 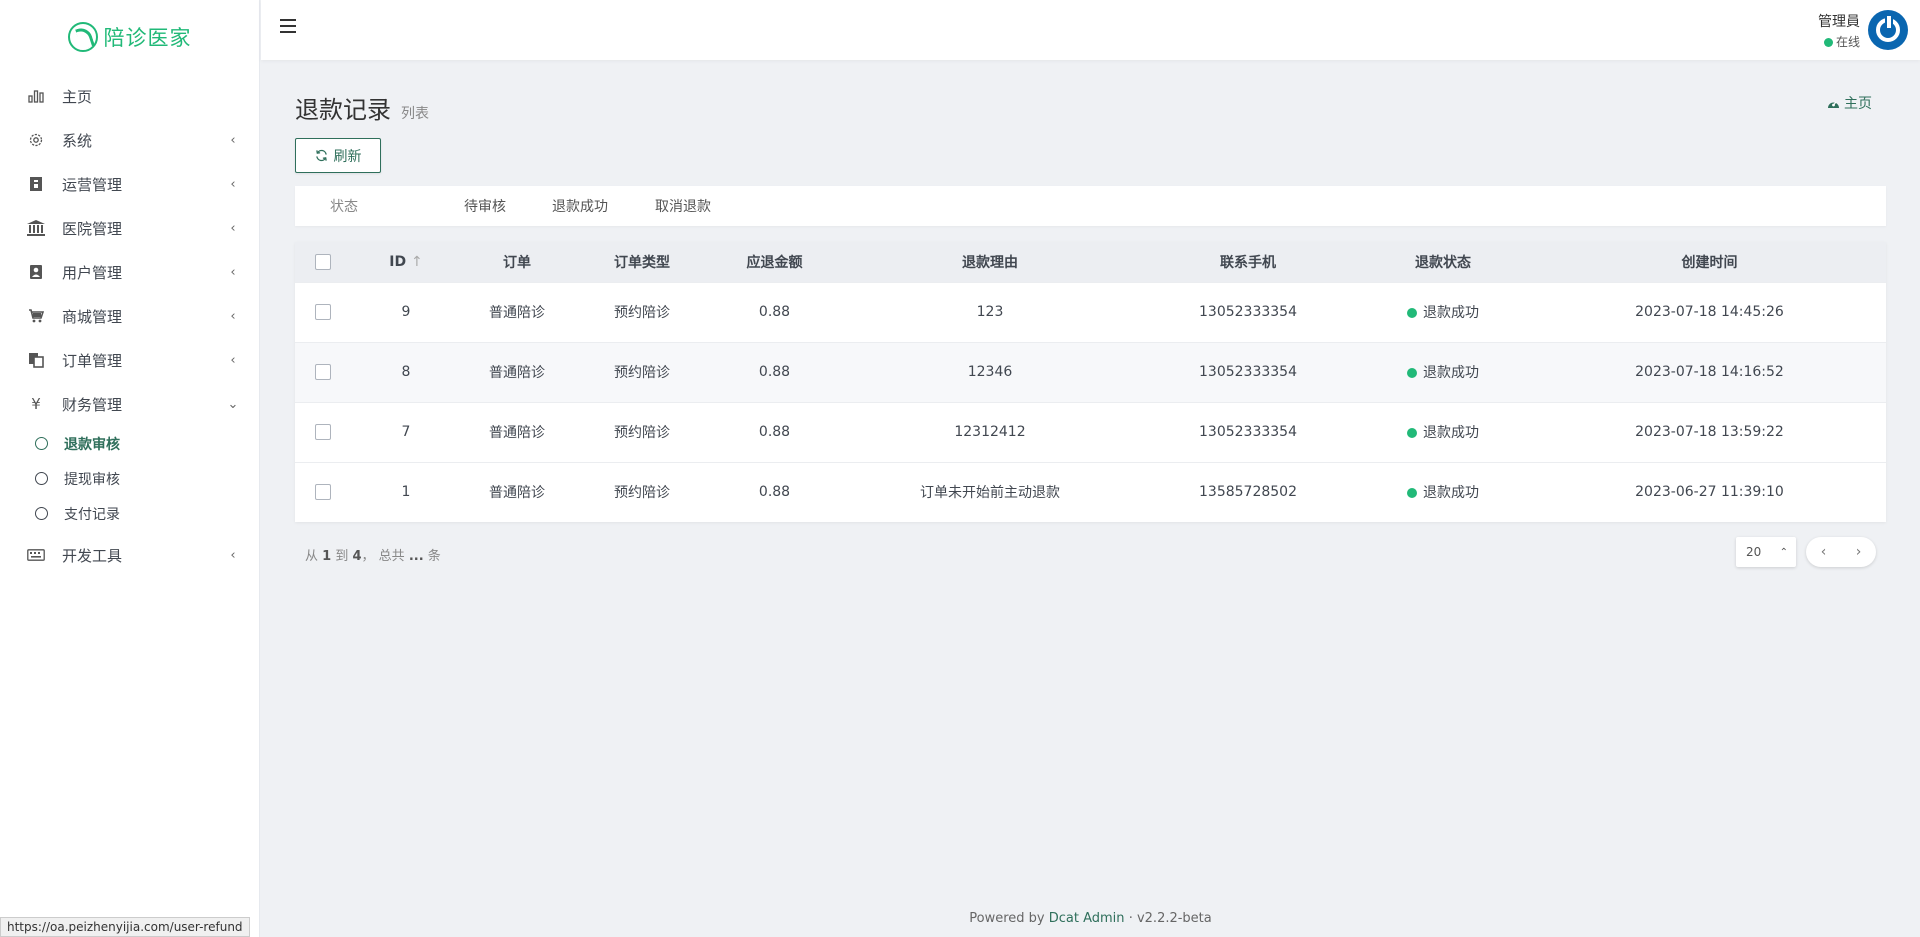 I want to click on tab-refund-cancelled: 取消退款, so click(x=683, y=206).